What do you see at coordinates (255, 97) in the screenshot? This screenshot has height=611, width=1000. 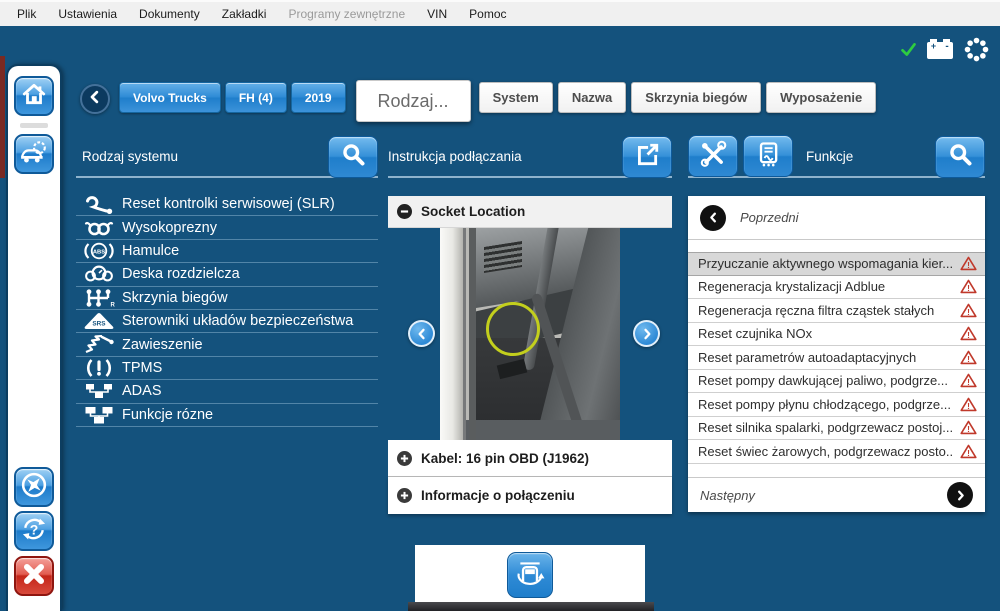 I see `breadcrumb-model-button: FH (4)` at bounding box center [255, 97].